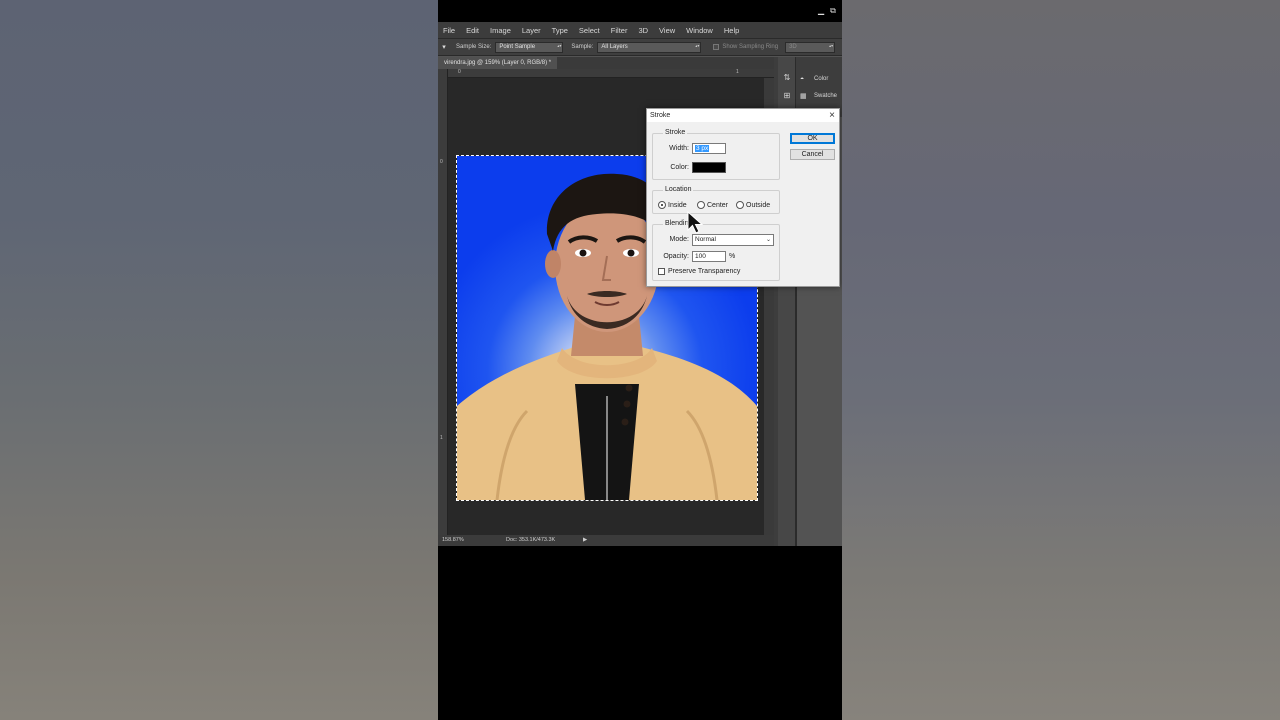 The width and height of the screenshot is (1280, 720). I want to click on location-group-label: Location, so click(678, 189).